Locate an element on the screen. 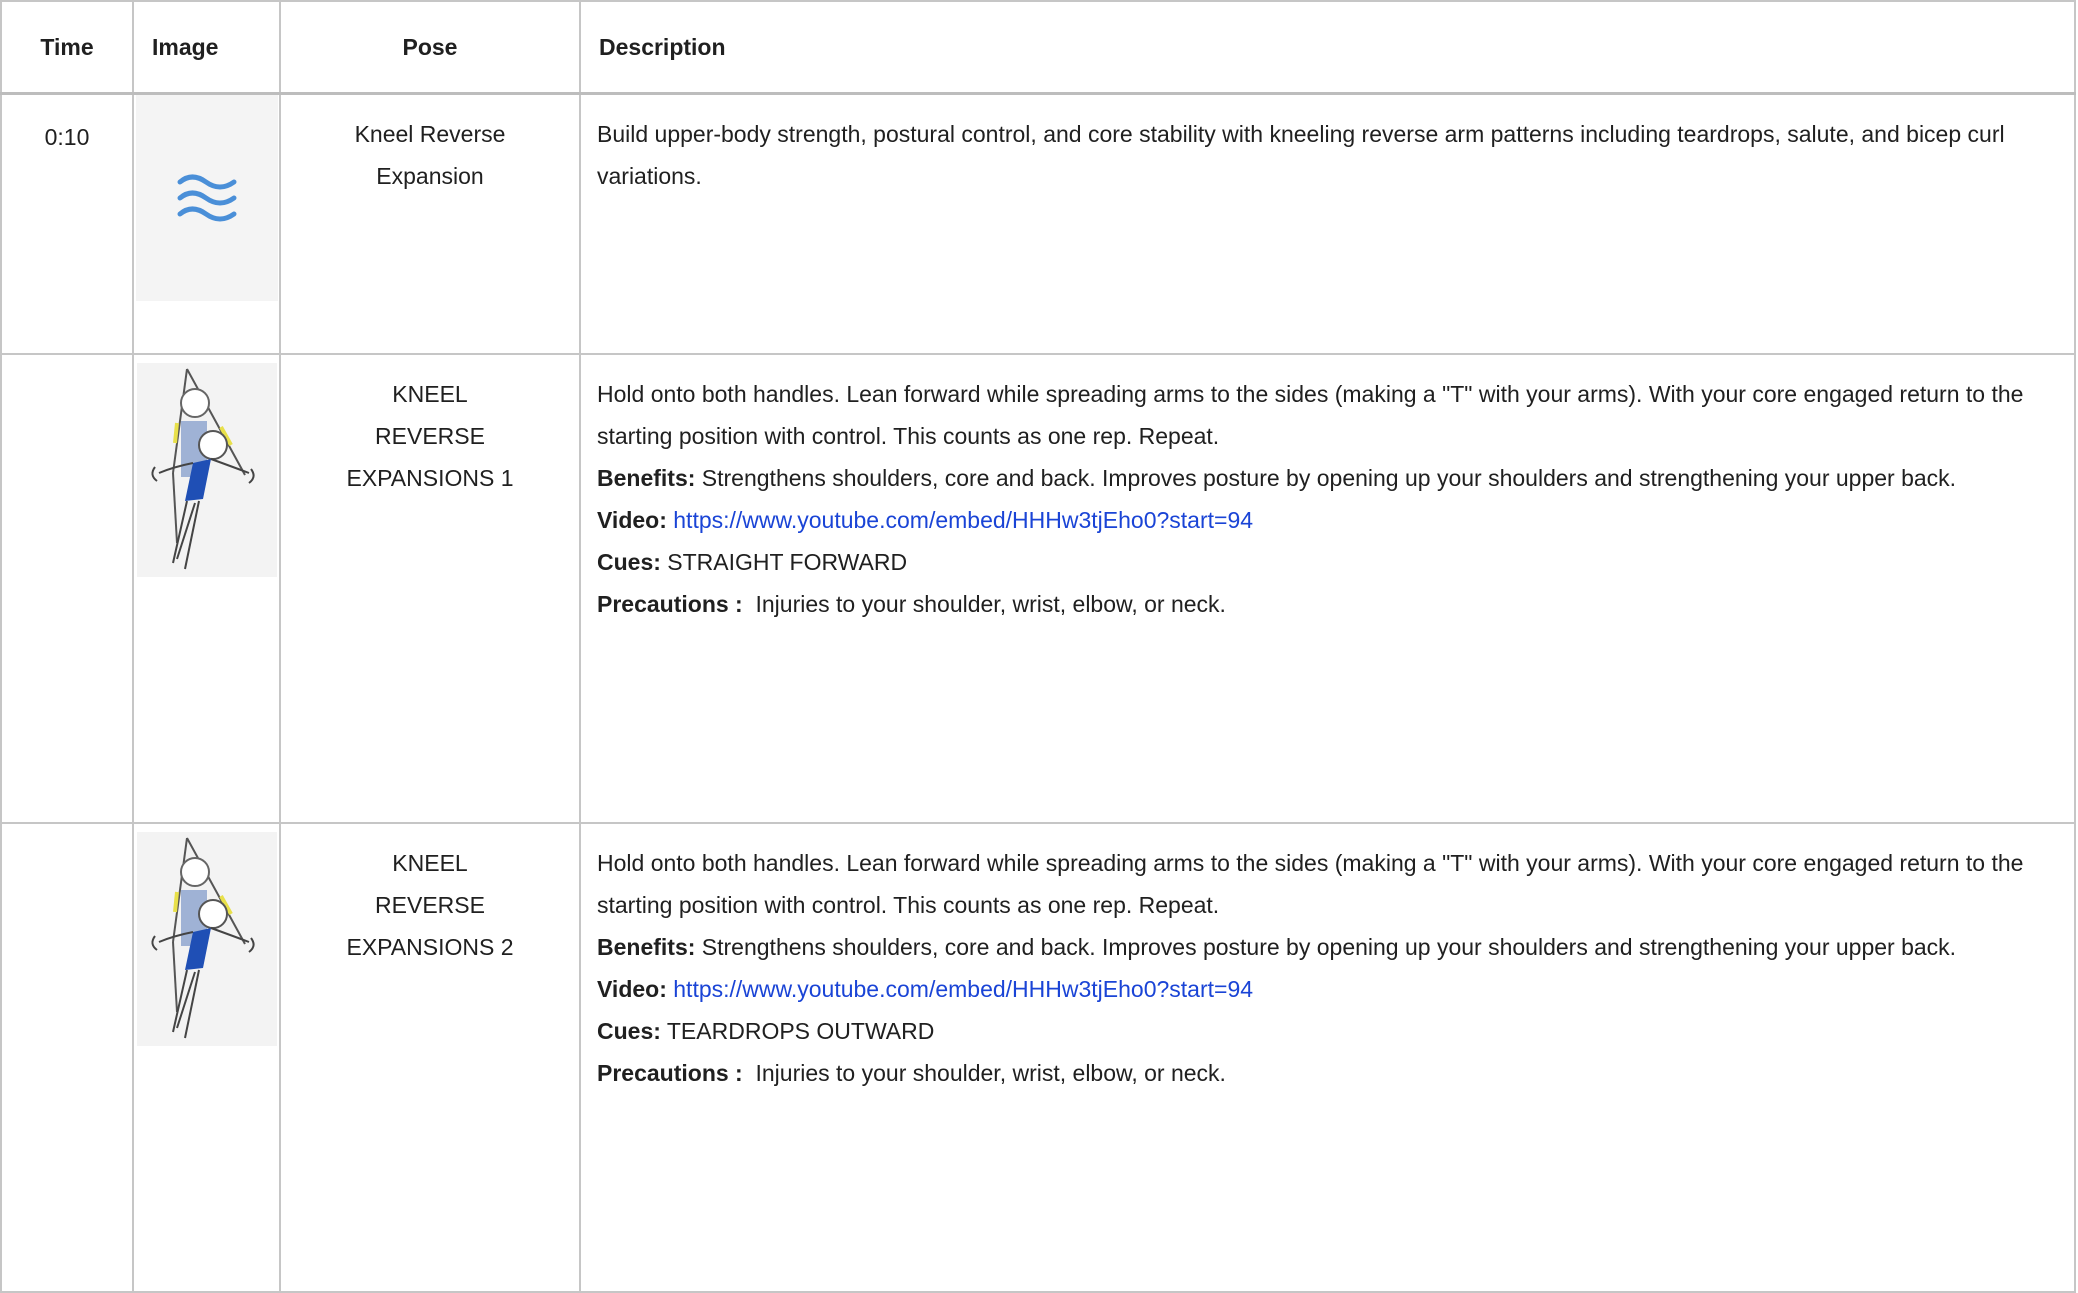 This screenshot has height=1293, width=2078. table-header-row: Time Image Pose Description is located at coordinates (1038, 47).